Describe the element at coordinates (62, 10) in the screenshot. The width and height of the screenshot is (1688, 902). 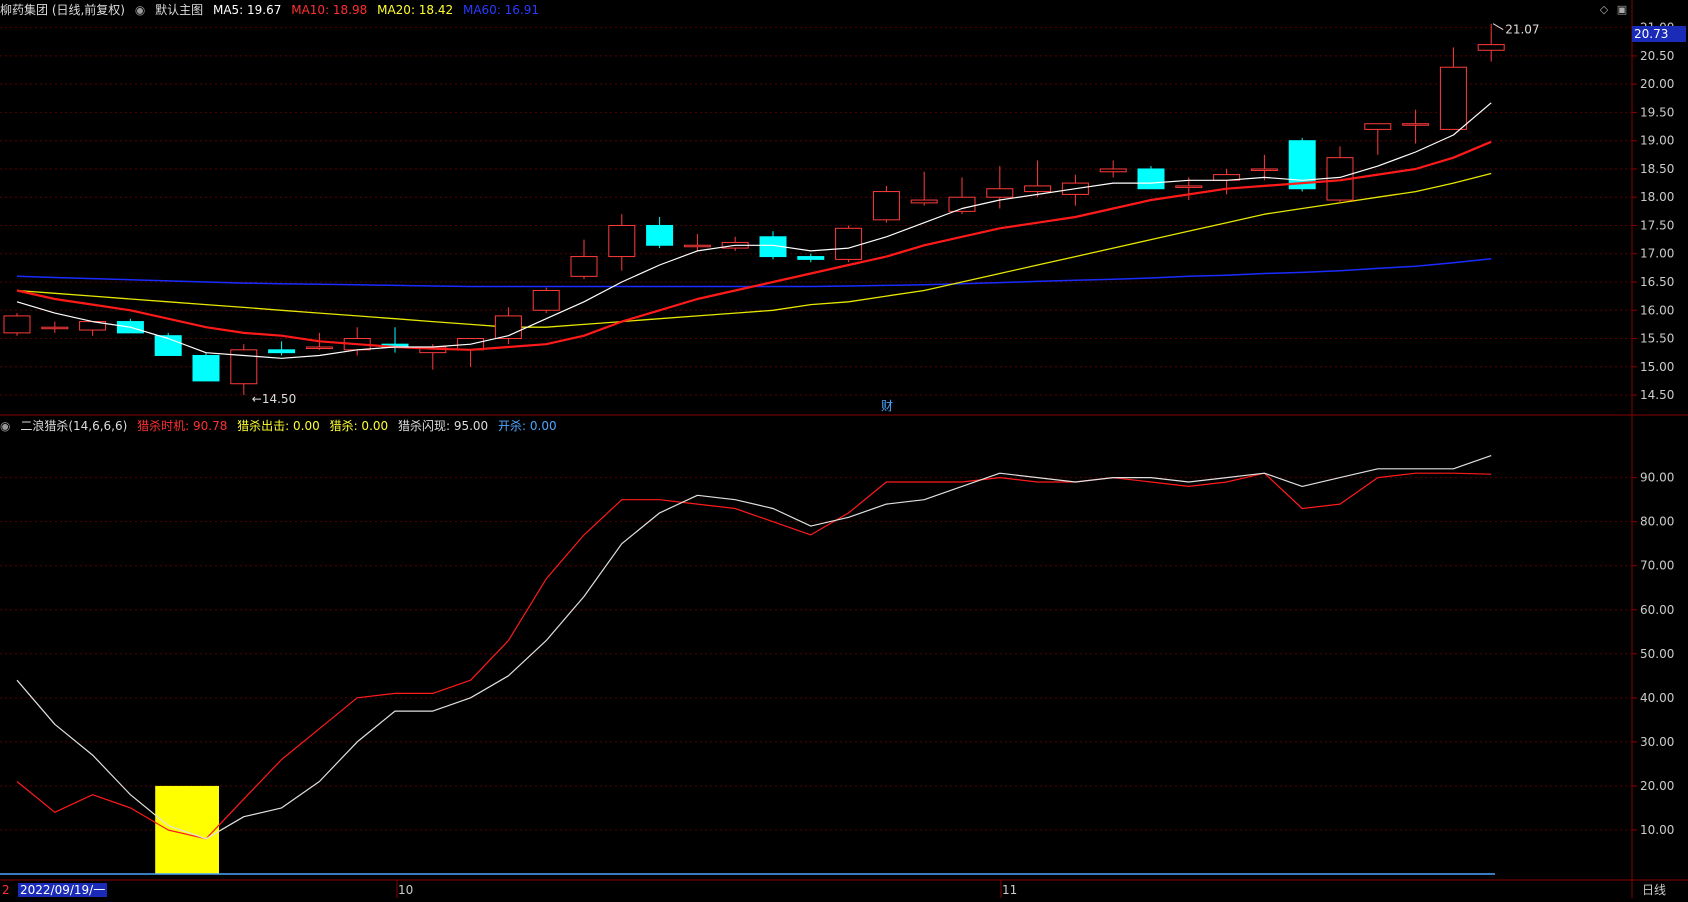
I see `stock-title: 柳药集团 (日线,前复权)` at that location.